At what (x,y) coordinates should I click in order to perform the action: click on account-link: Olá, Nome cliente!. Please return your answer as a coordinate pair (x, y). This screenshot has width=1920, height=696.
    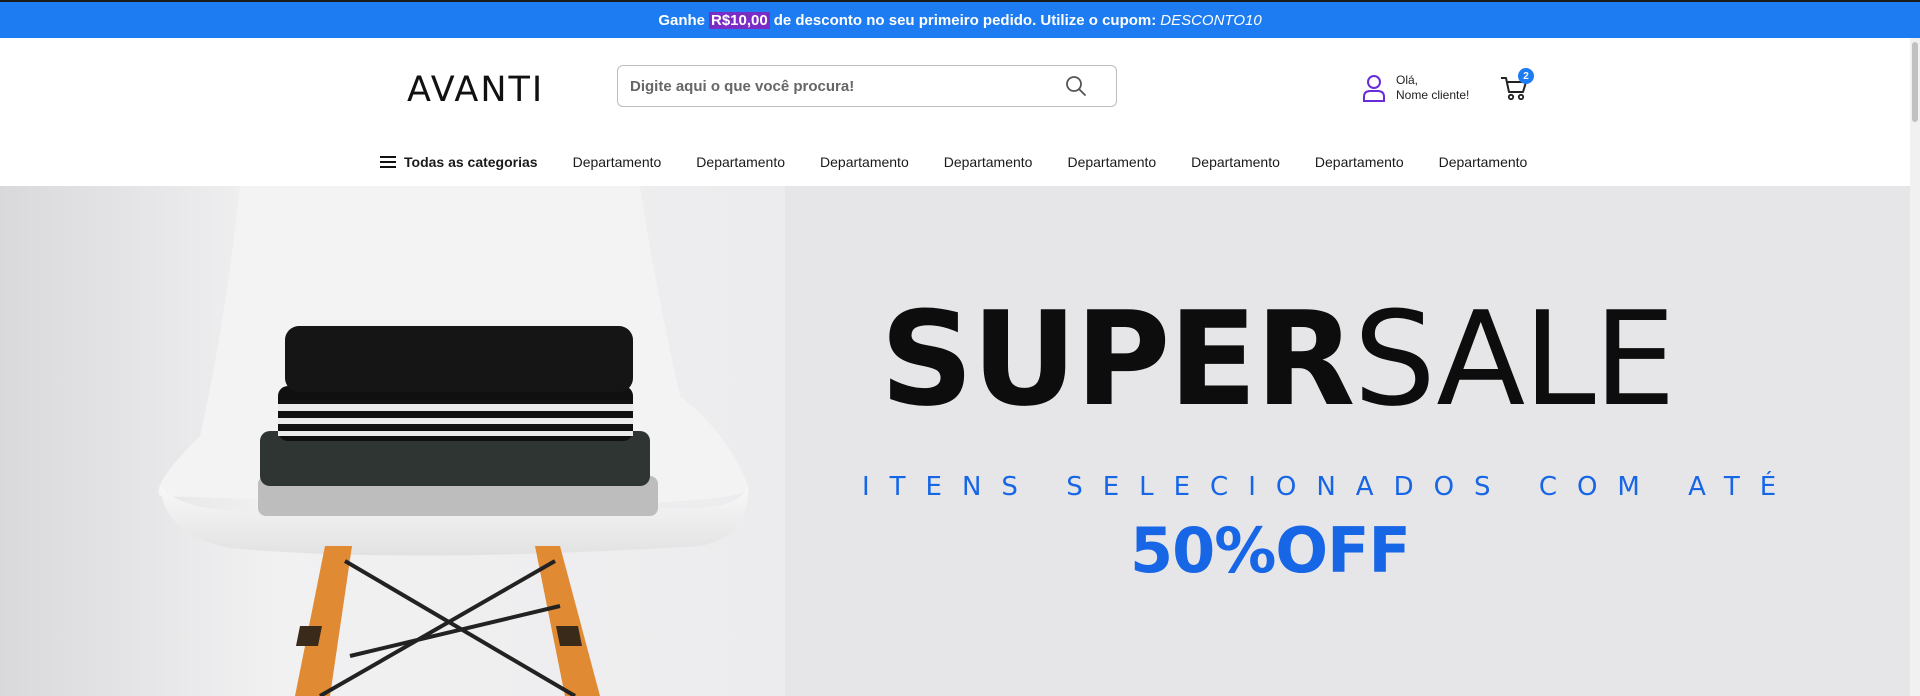
    Looking at the image, I should click on (1415, 88).